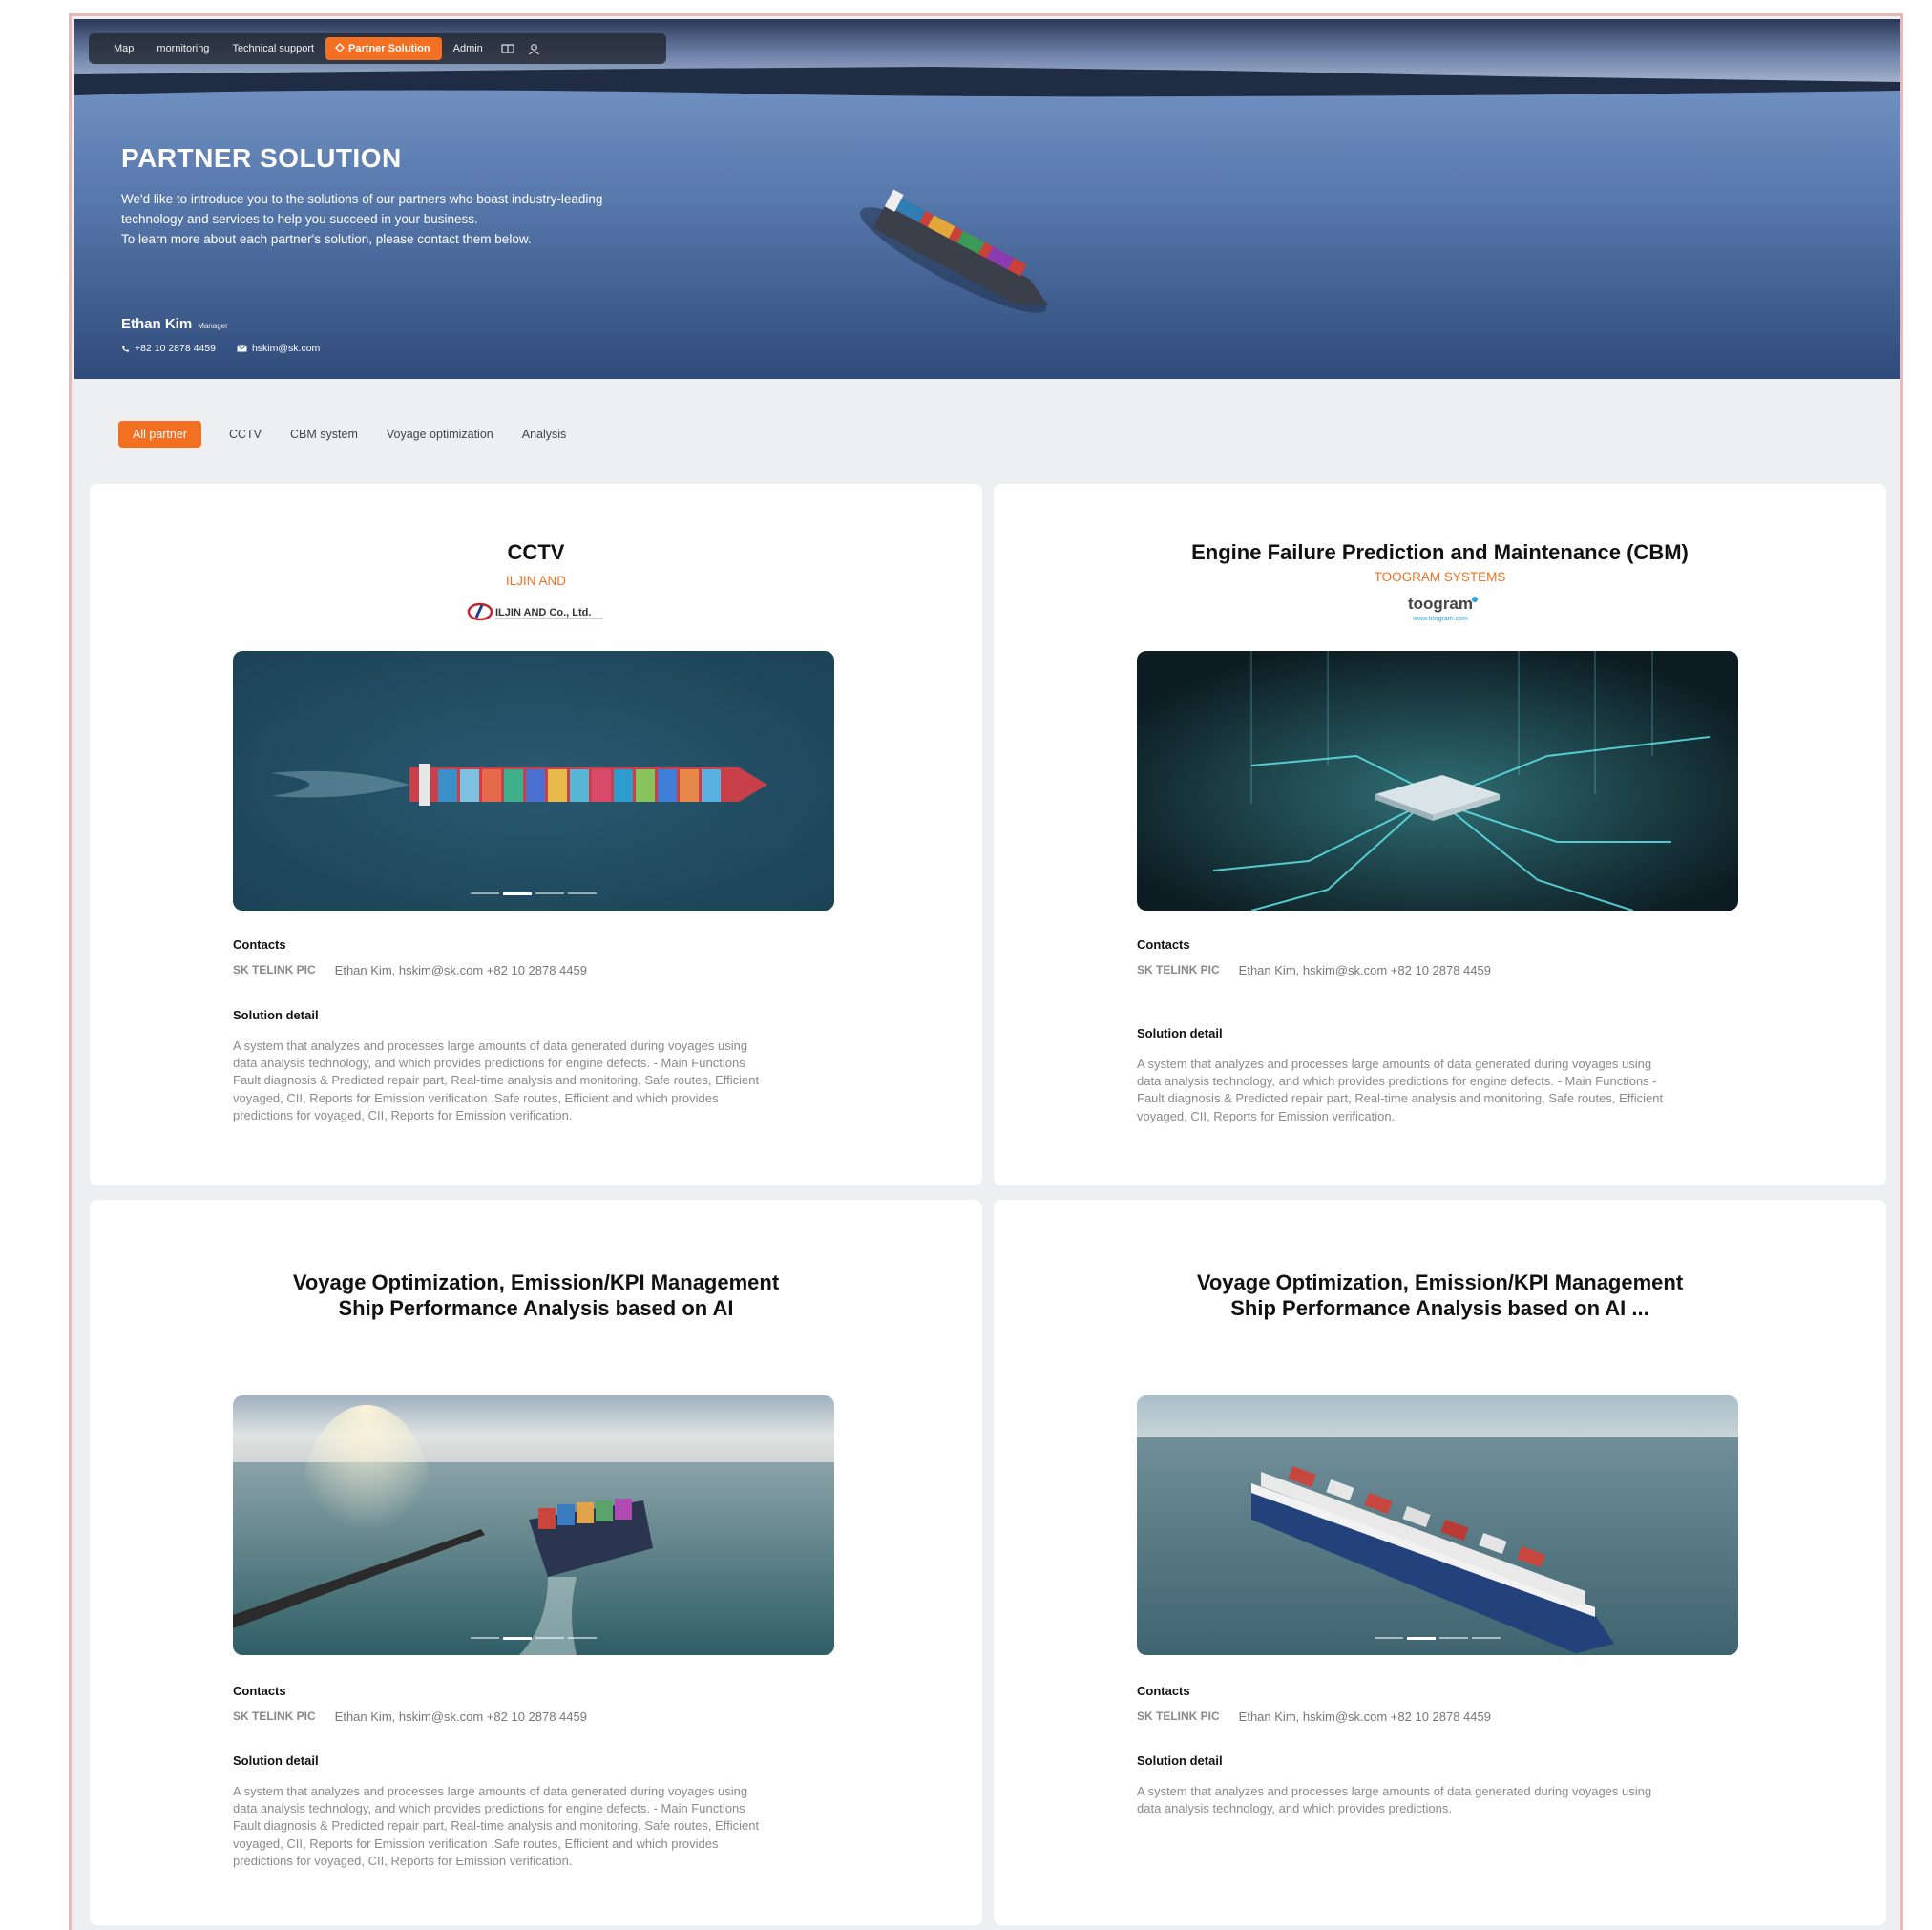 This screenshot has height=1930, width=1932. Describe the element at coordinates (536, 552) in the screenshot. I see `card-title: CCTV` at that location.